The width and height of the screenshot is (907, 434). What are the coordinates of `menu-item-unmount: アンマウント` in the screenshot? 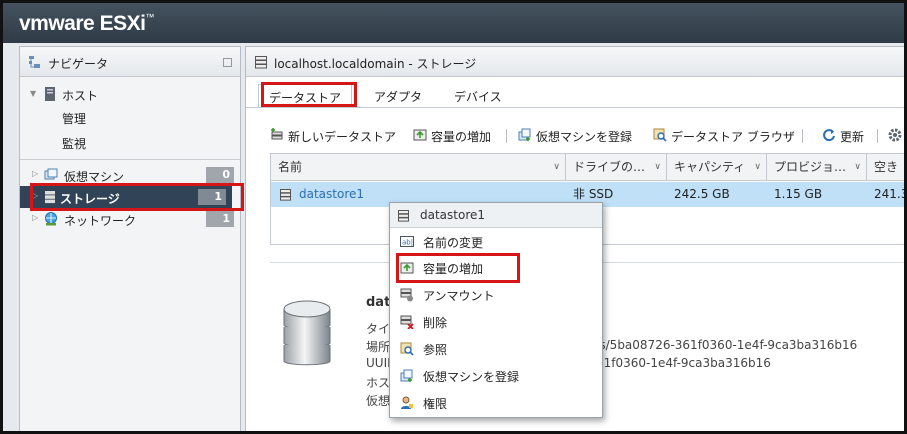 It's located at (496, 295).